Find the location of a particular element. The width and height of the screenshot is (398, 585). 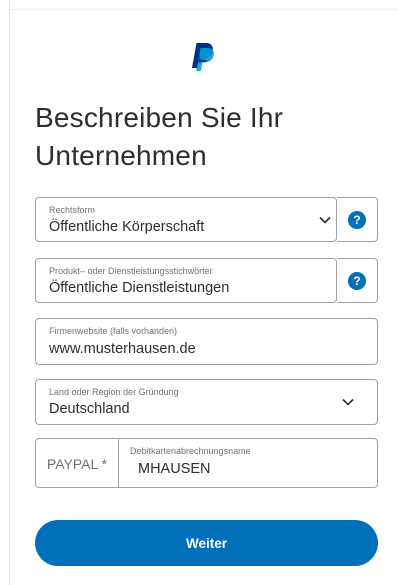

legal-form-help-box: ? is located at coordinates (357, 219).